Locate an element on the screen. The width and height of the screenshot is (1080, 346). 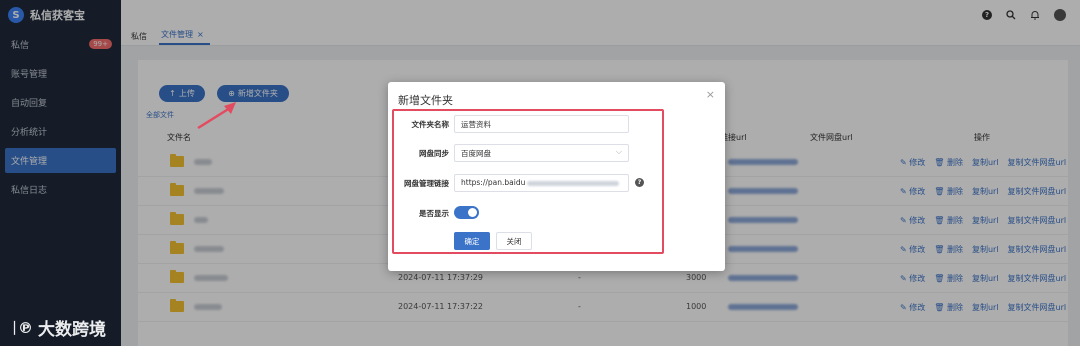
disk-sync-select: 百度网盘 ⌵ is located at coordinates (541, 153).